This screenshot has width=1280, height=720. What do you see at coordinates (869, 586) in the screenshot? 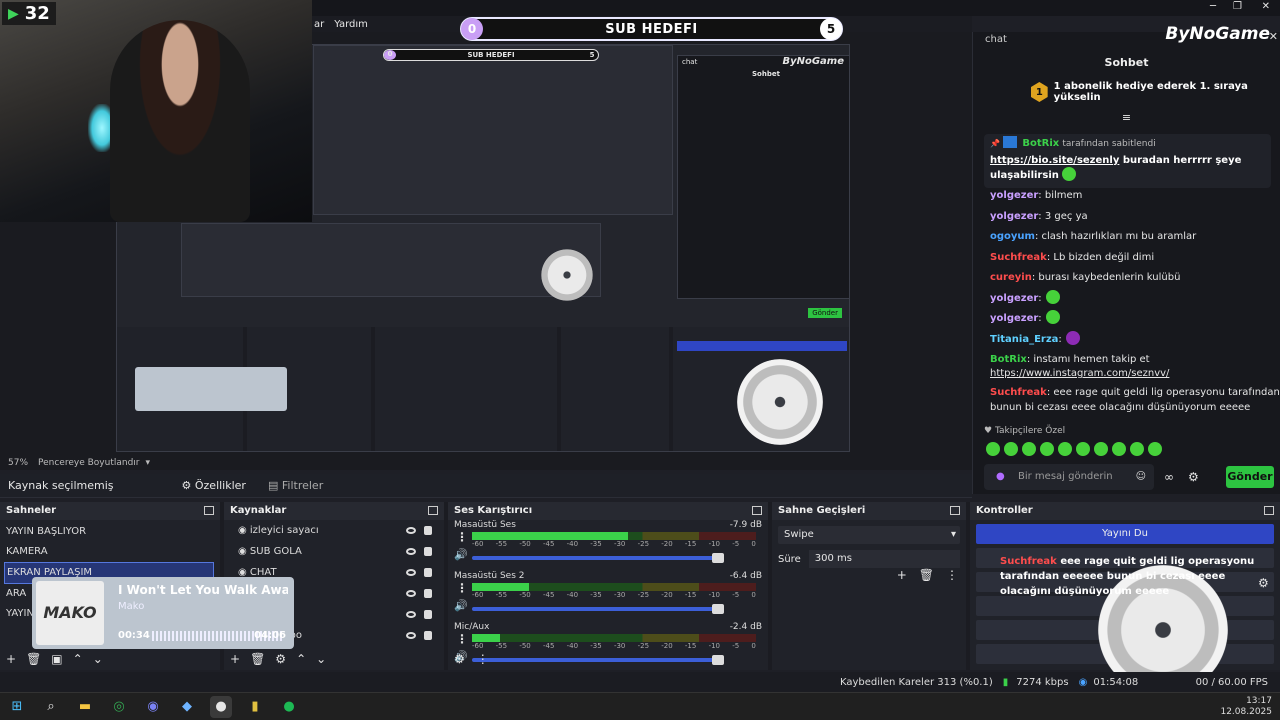
I see `scene-transitions-panel: Sahne Geçişleri Swipe Süre 300 ms + 🗑 ⋮` at bounding box center [869, 586].